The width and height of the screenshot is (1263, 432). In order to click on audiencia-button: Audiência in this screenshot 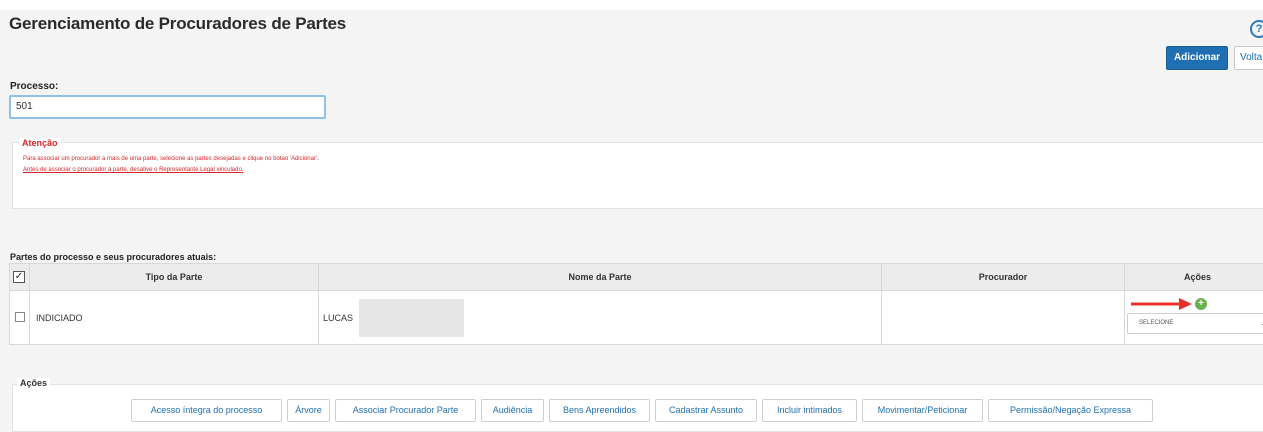, I will do `click(512, 410)`.